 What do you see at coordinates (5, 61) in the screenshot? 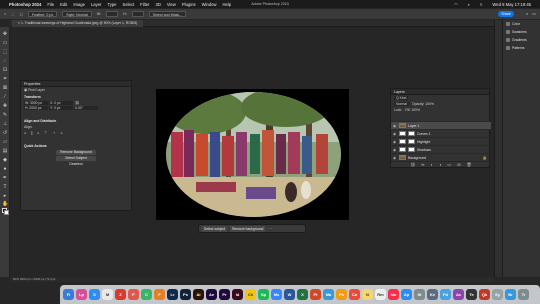
I see `lasso-tool-icon: ◌` at bounding box center [5, 61].